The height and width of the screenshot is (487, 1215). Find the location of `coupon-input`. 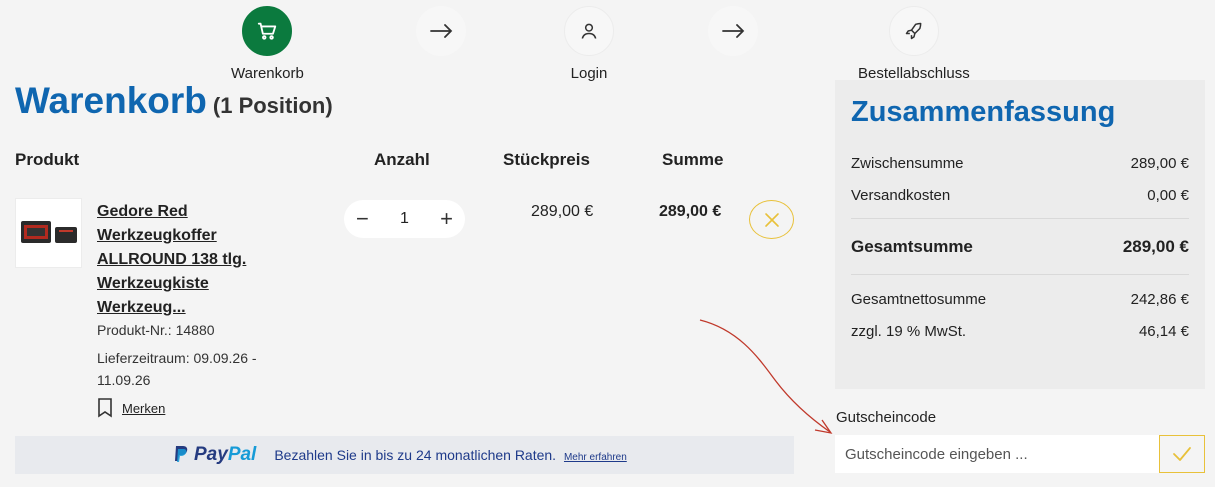

coupon-input is located at coordinates (997, 454).